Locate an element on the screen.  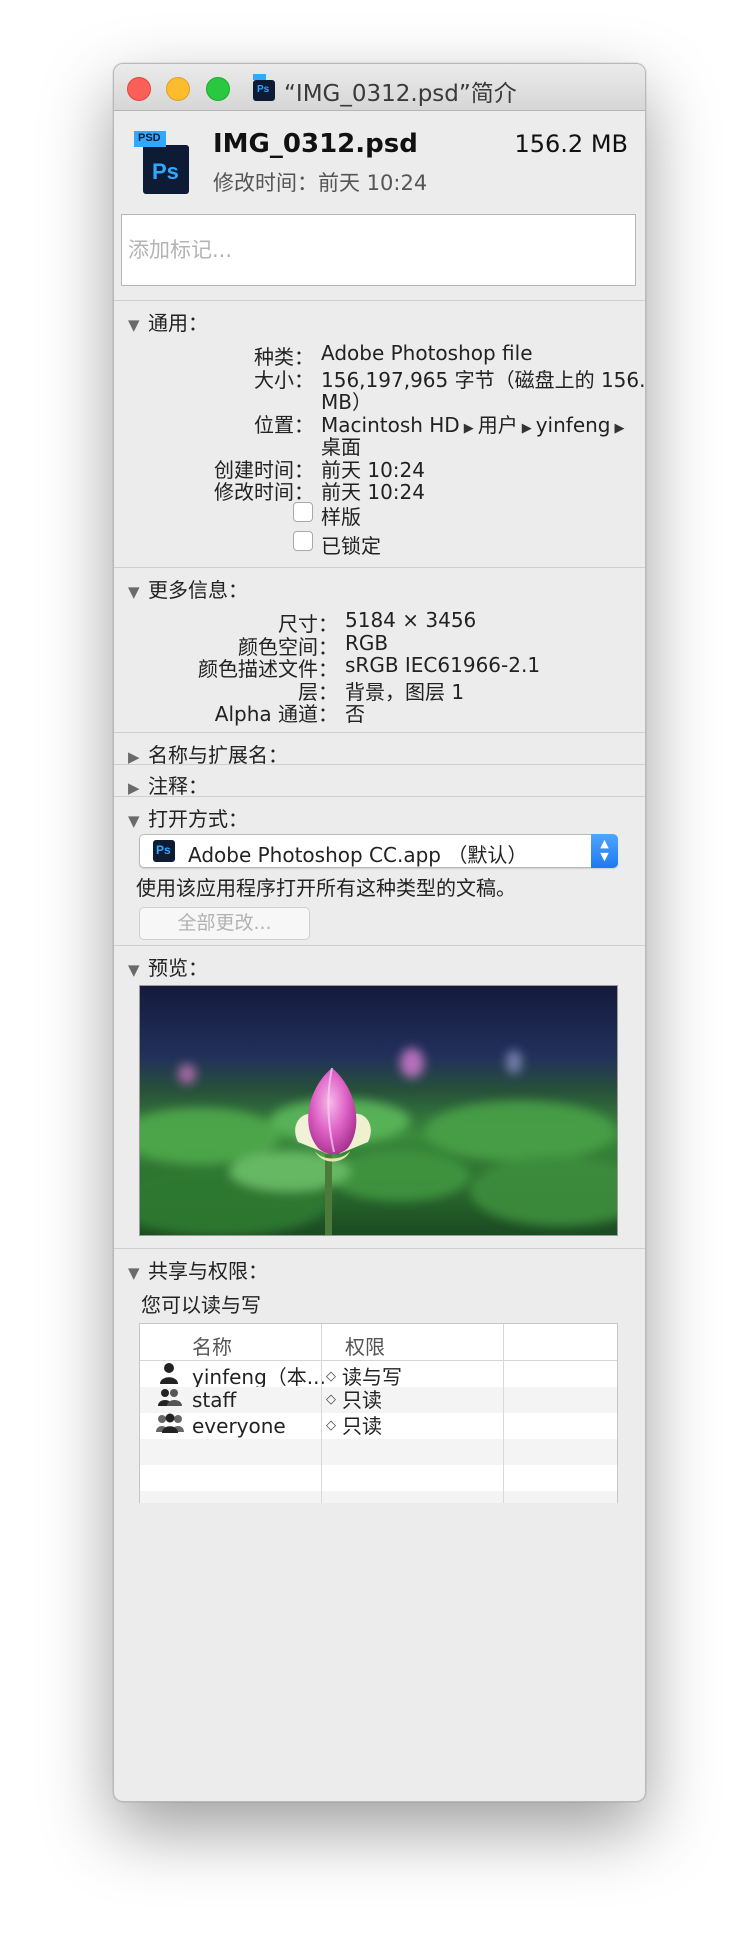
section-general-header: ▼ 通用： is located at coordinates (168, 321).